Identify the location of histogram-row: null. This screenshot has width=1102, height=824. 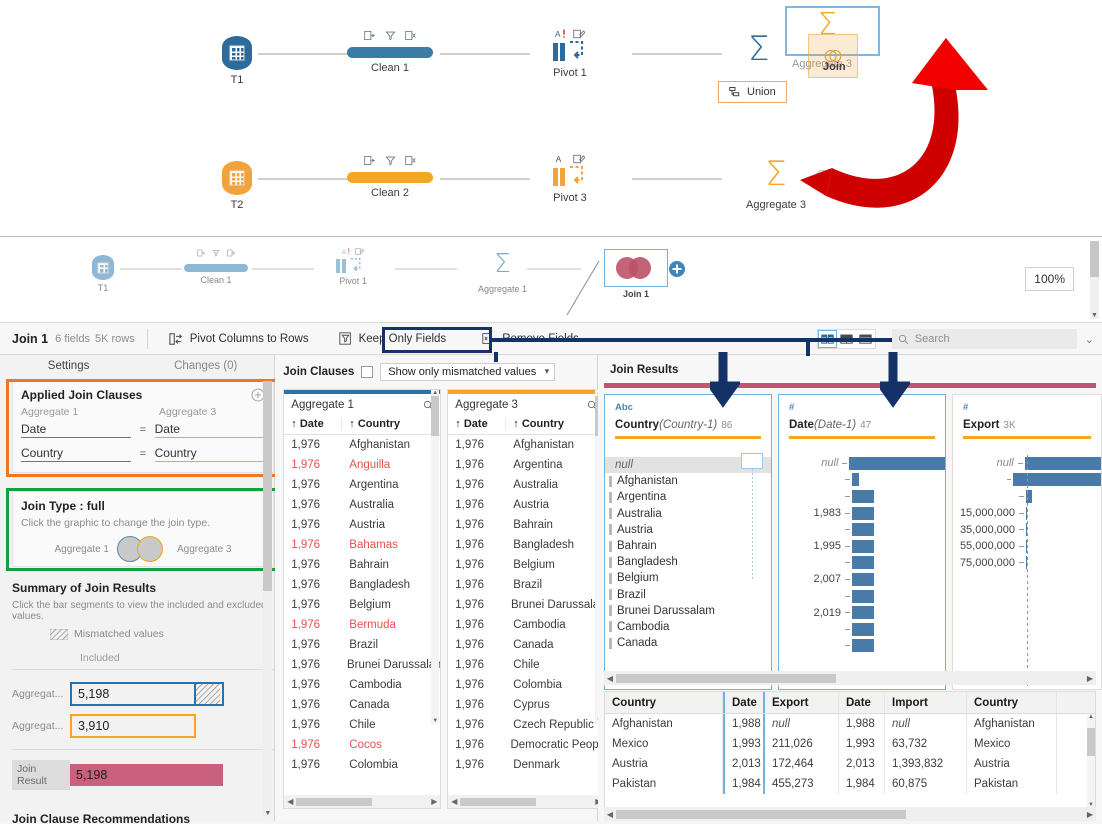
(862, 463).